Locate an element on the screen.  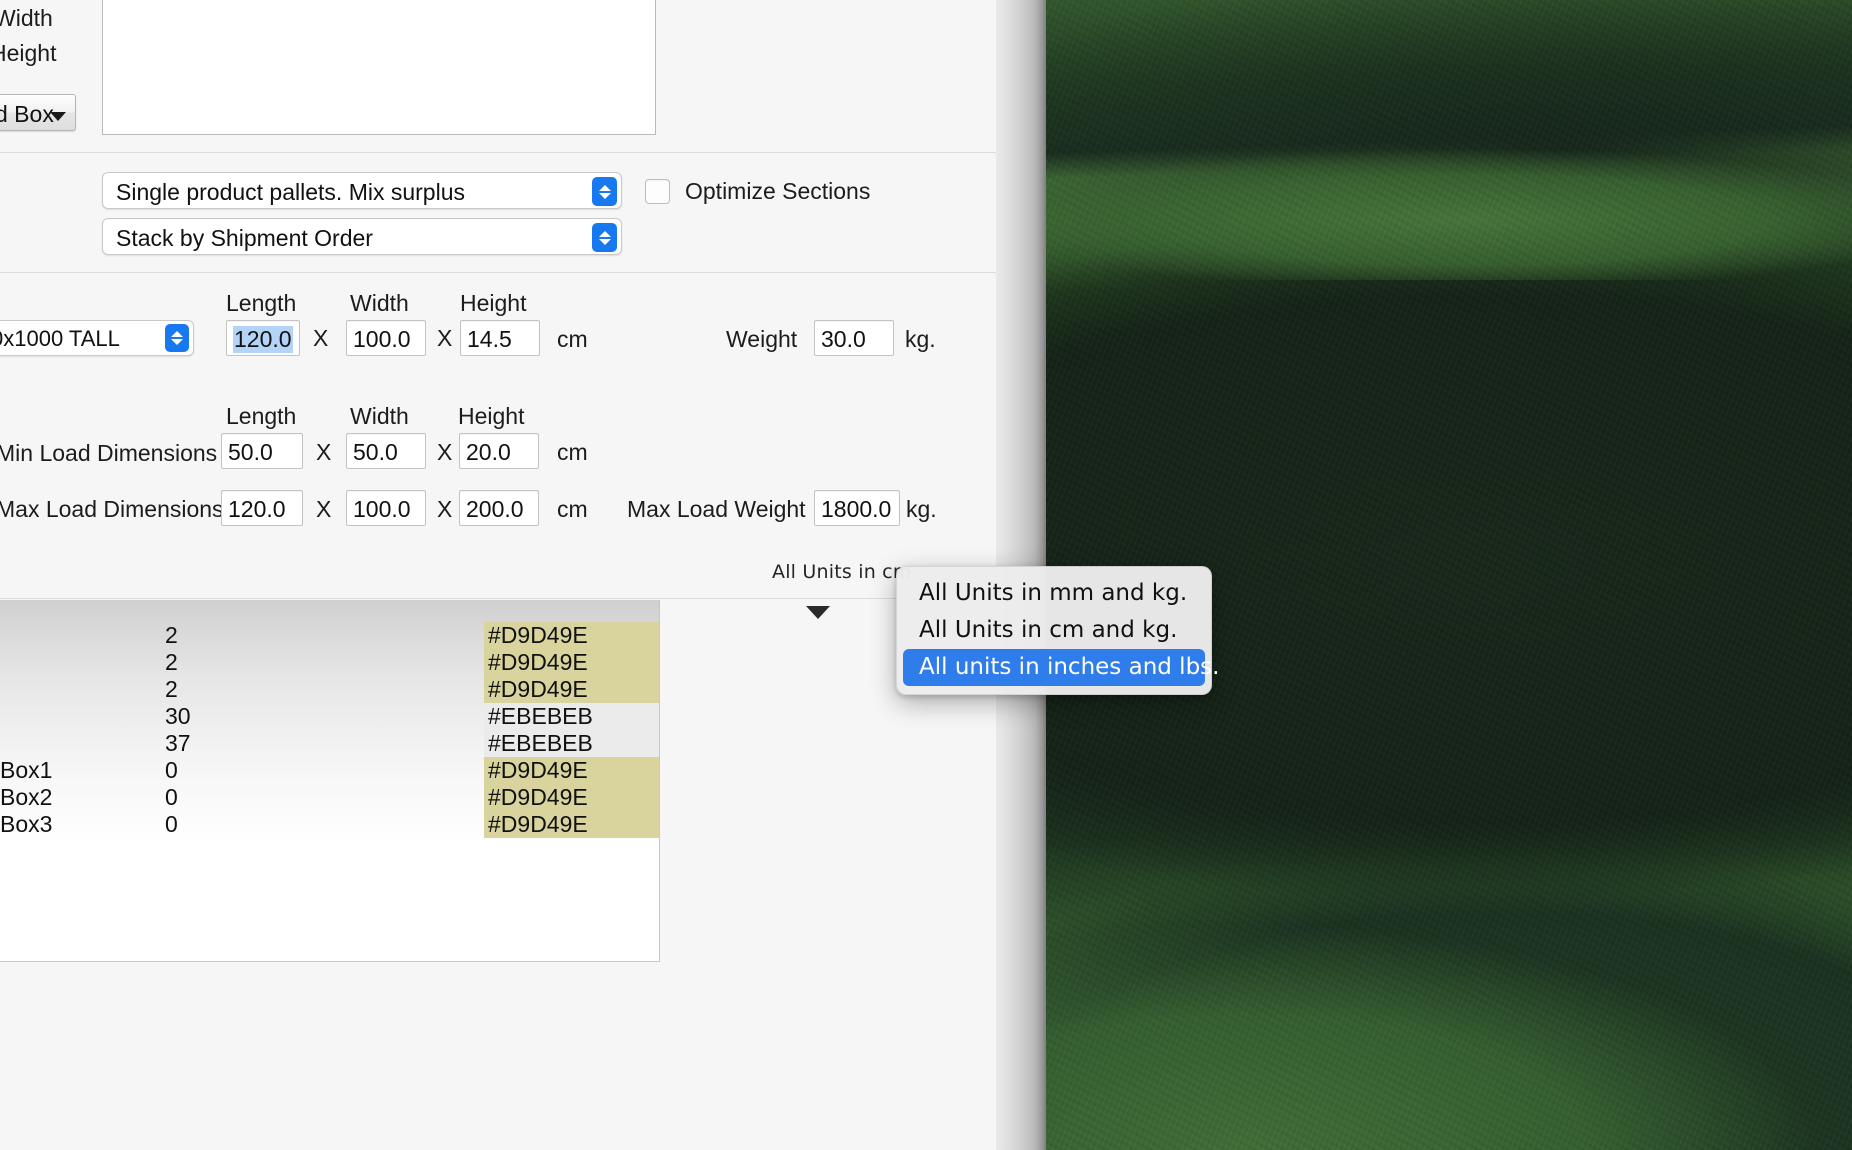
pallet-length-header: Length is located at coordinates (261, 303).